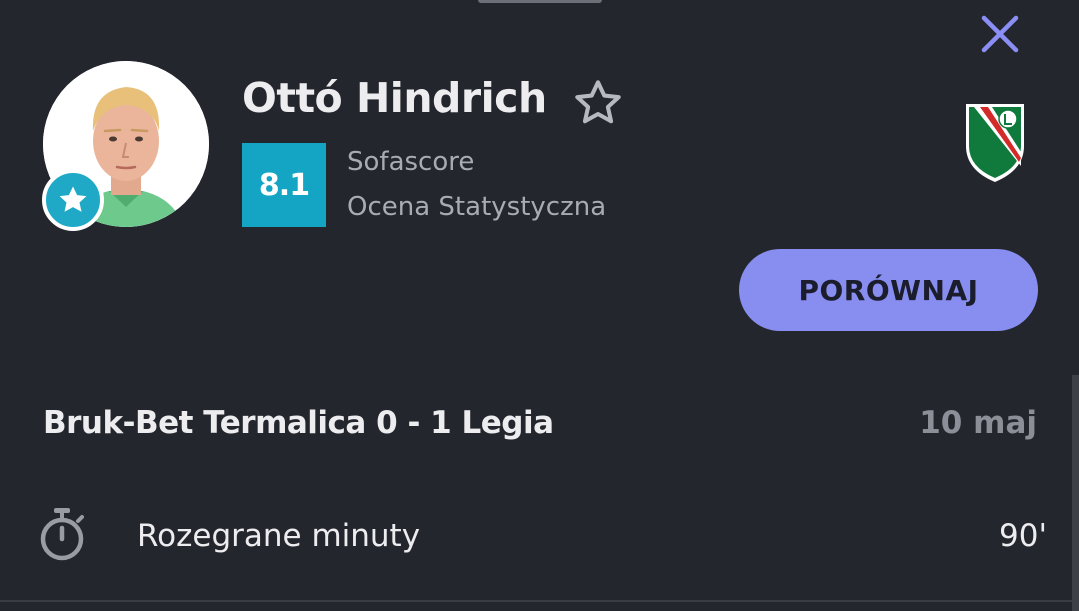 The image size is (1079, 611). I want to click on stat-value: 90', so click(1023, 536).